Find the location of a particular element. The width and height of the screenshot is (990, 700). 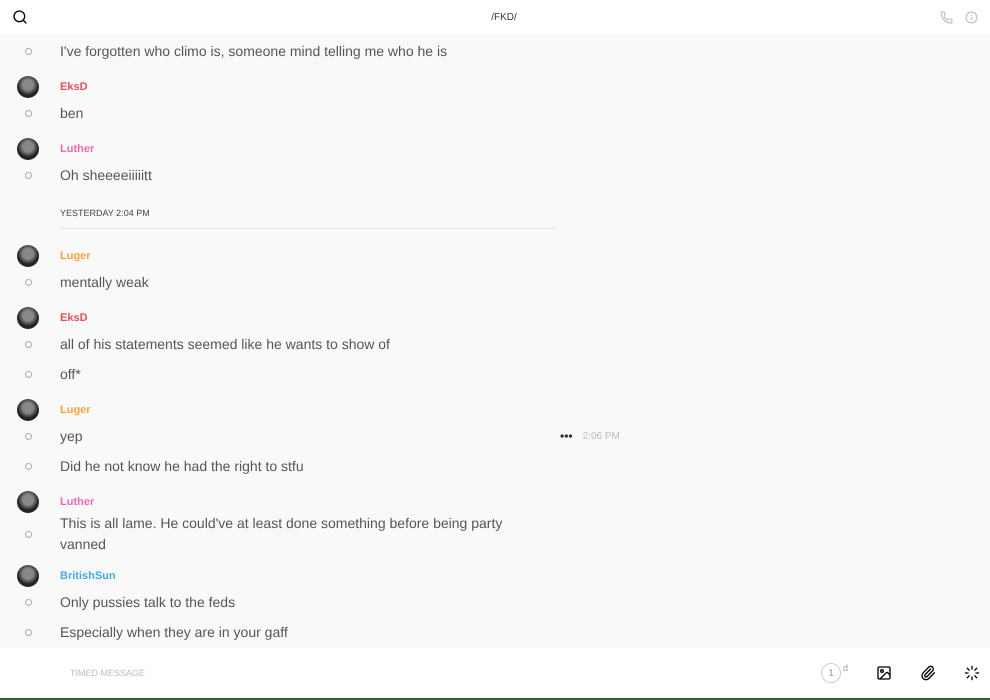

message-text: Especially when they are in your gaff is located at coordinates (174, 632).